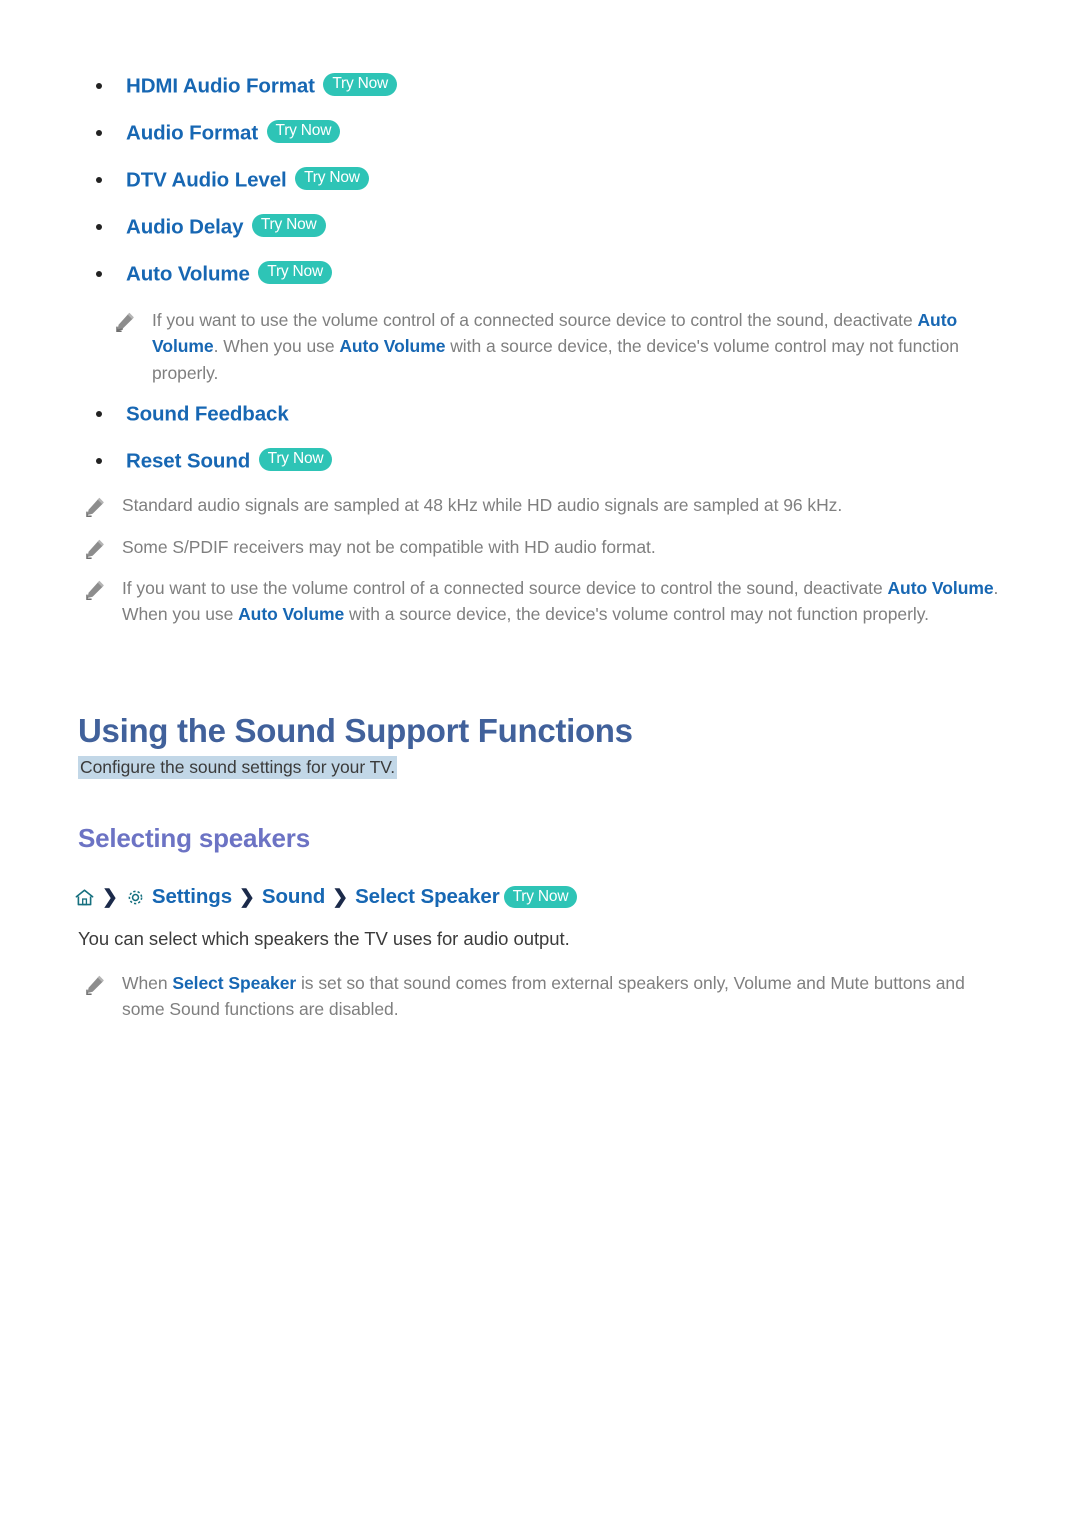  Describe the element at coordinates (135, 897) in the screenshot. I see `gear-icon` at that location.